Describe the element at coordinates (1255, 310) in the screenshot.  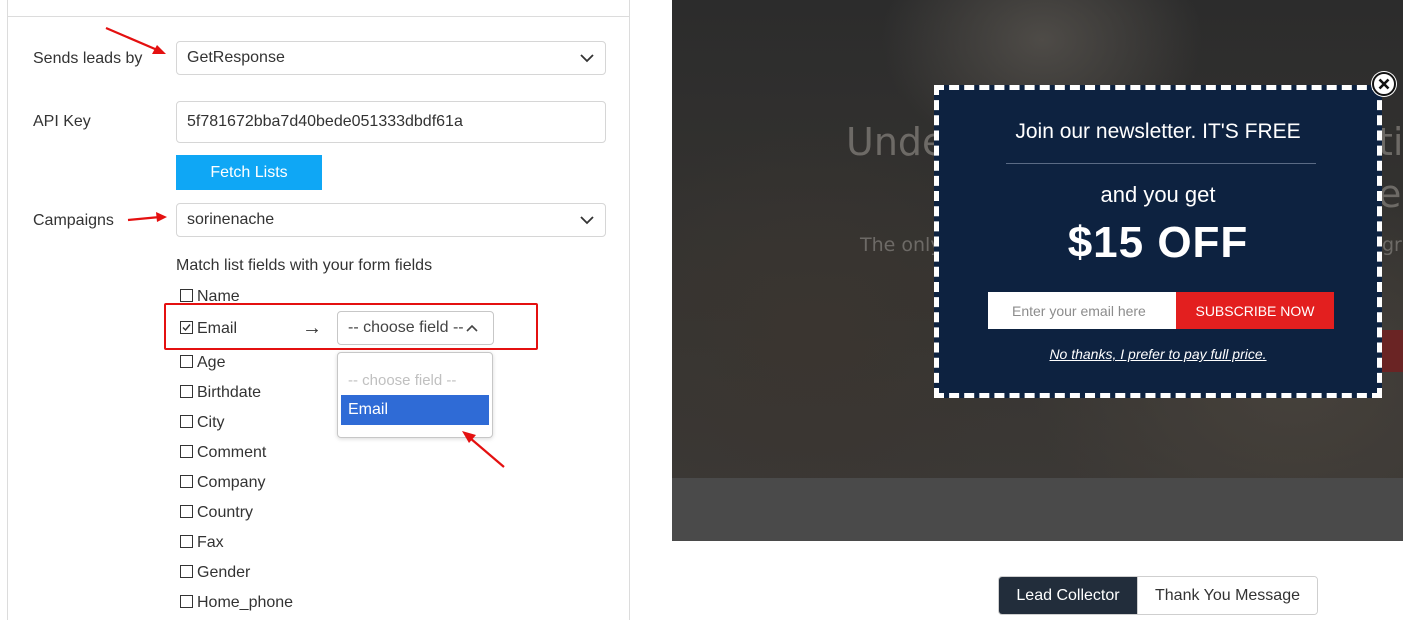
I see `subscribe-button: SUBSCRIBE NOW` at that location.